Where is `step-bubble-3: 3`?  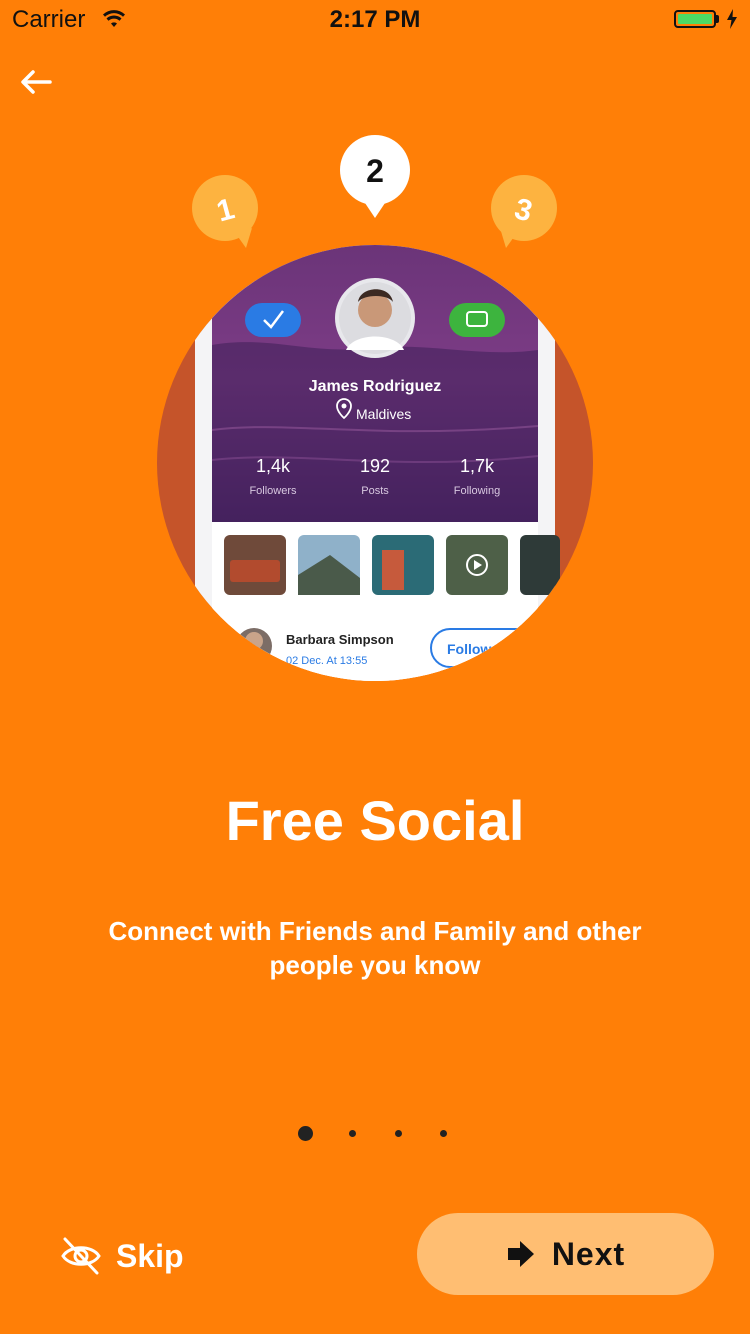 step-bubble-3: 3 is located at coordinates (524, 211).